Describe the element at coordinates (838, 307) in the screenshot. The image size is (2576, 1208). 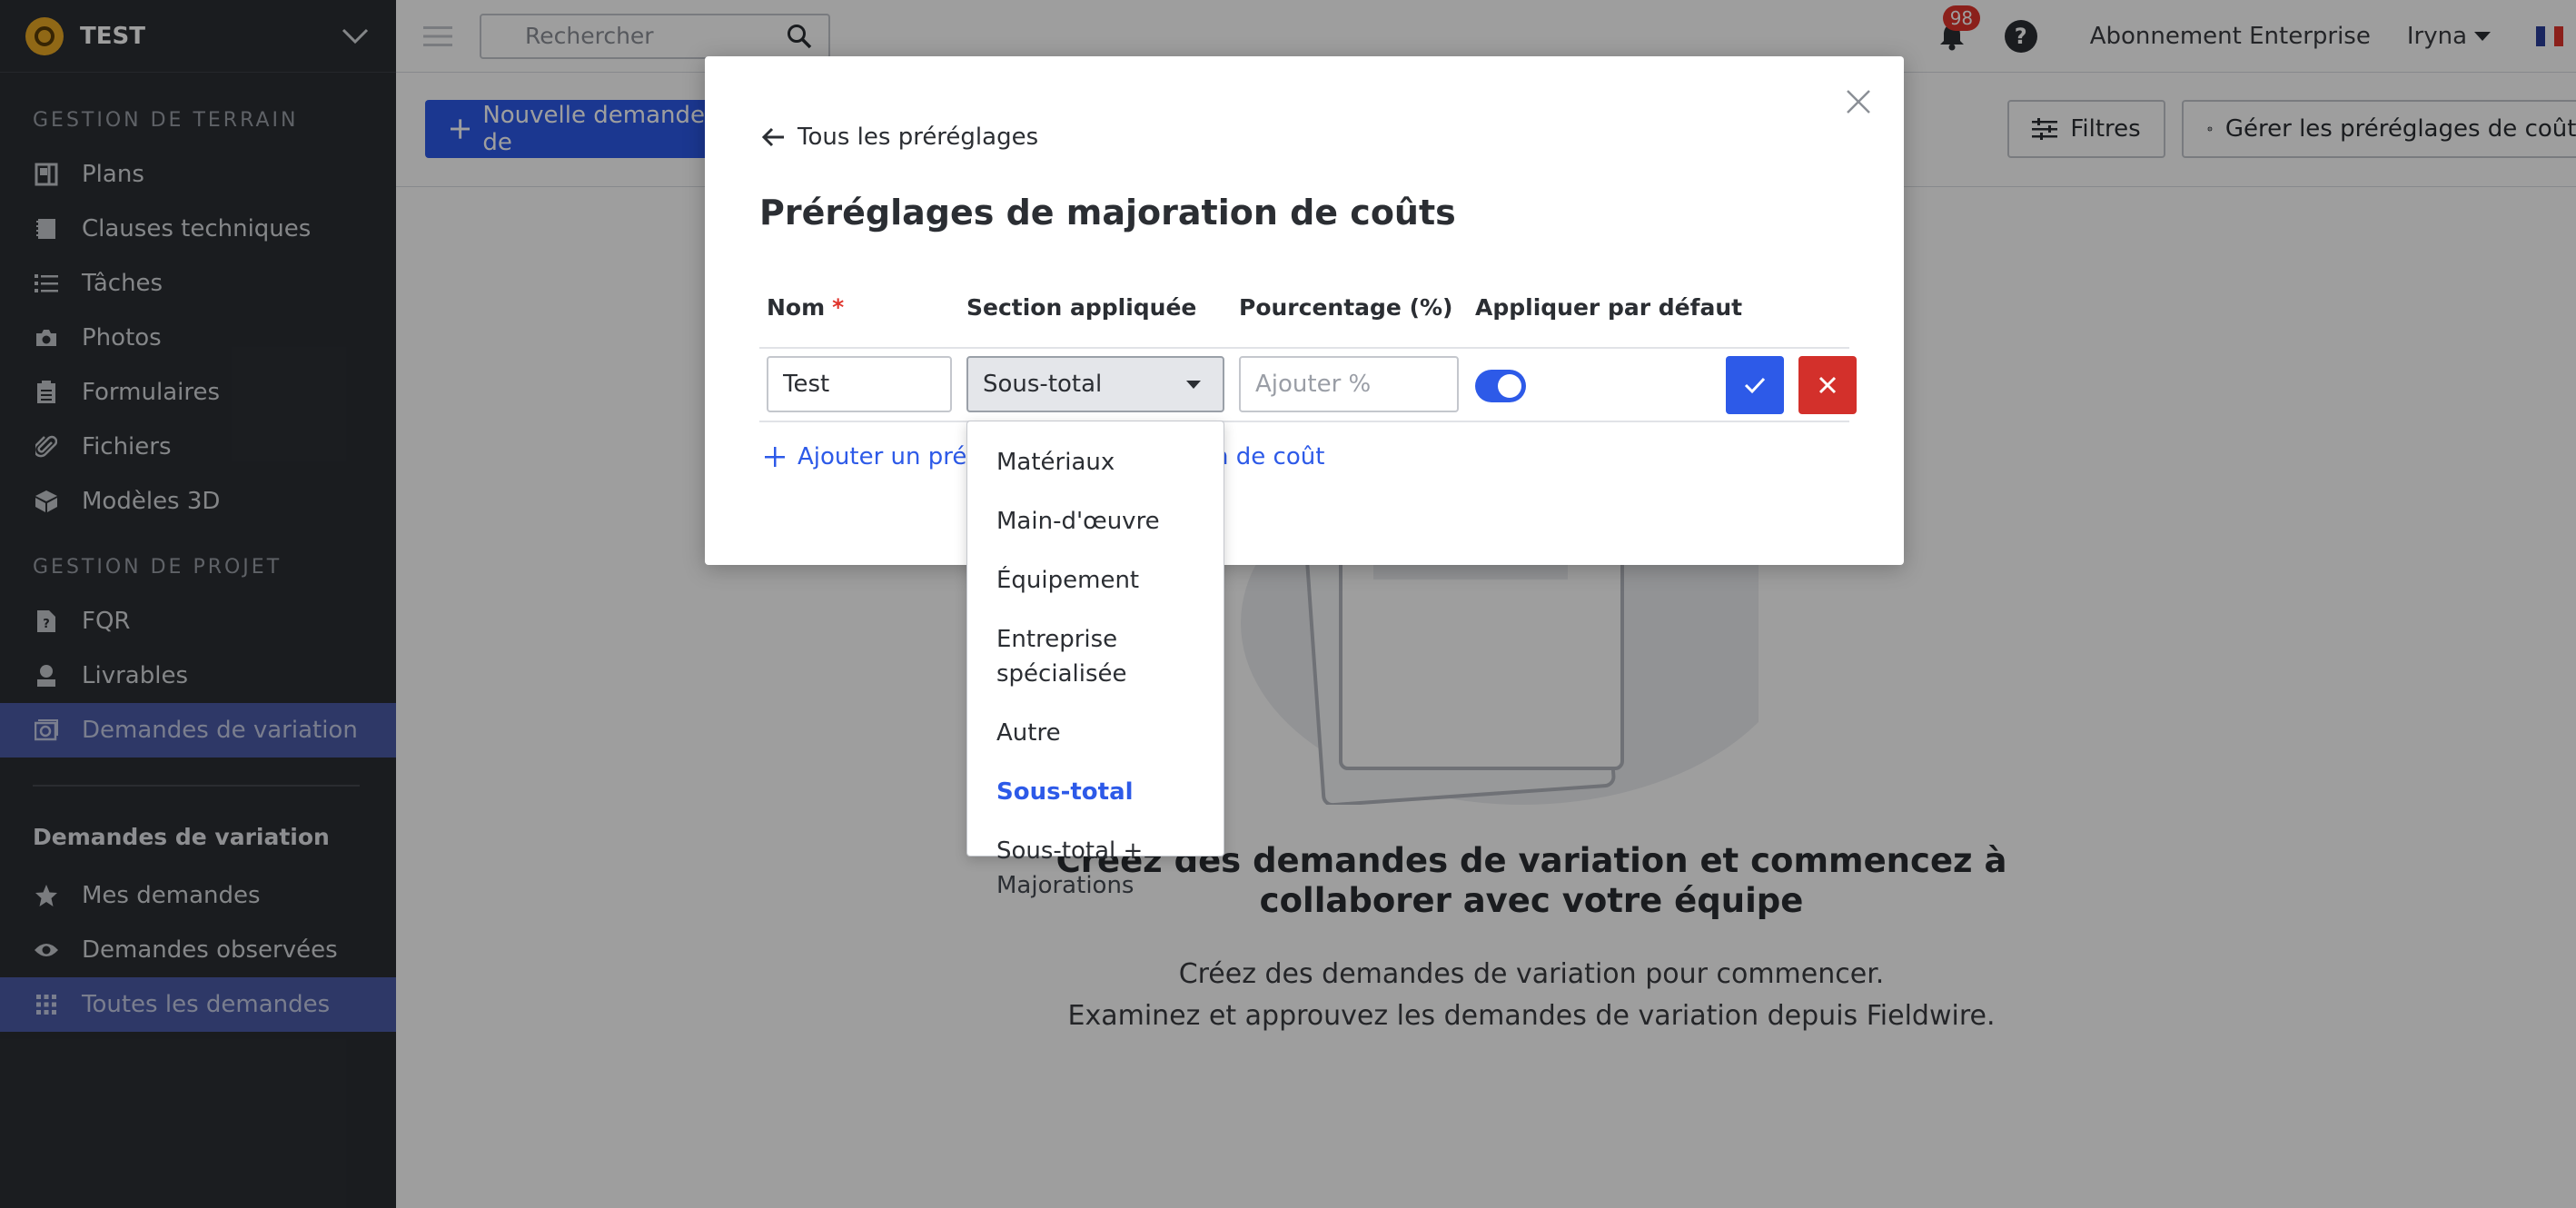
I see `required-mark: *` at that location.